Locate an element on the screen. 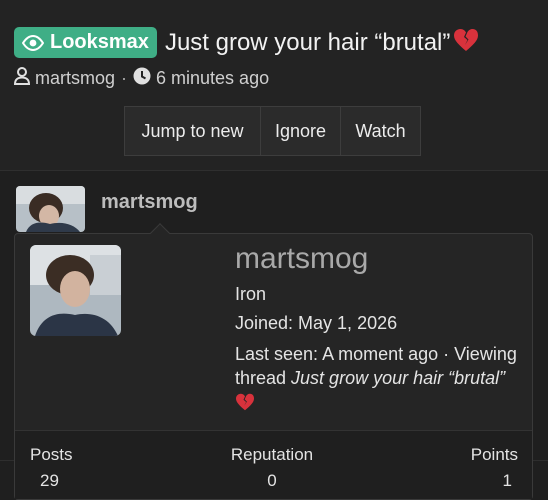 The height and width of the screenshot is (500, 548). thread-title: Just grow your hair “brutal” is located at coordinates (307, 42).